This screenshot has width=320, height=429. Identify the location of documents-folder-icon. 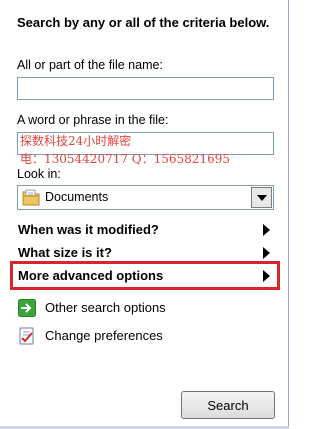
(31, 197).